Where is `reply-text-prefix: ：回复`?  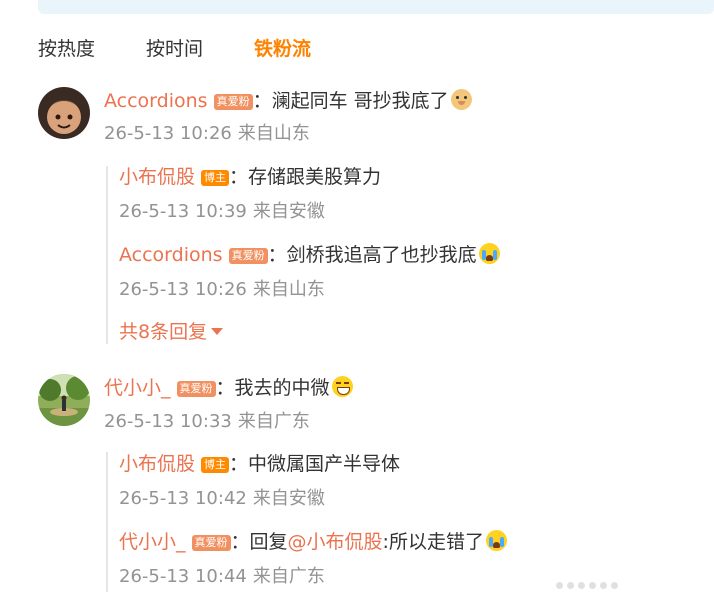 reply-text-prefix: ：回复 is located at coordinates (259, 542).